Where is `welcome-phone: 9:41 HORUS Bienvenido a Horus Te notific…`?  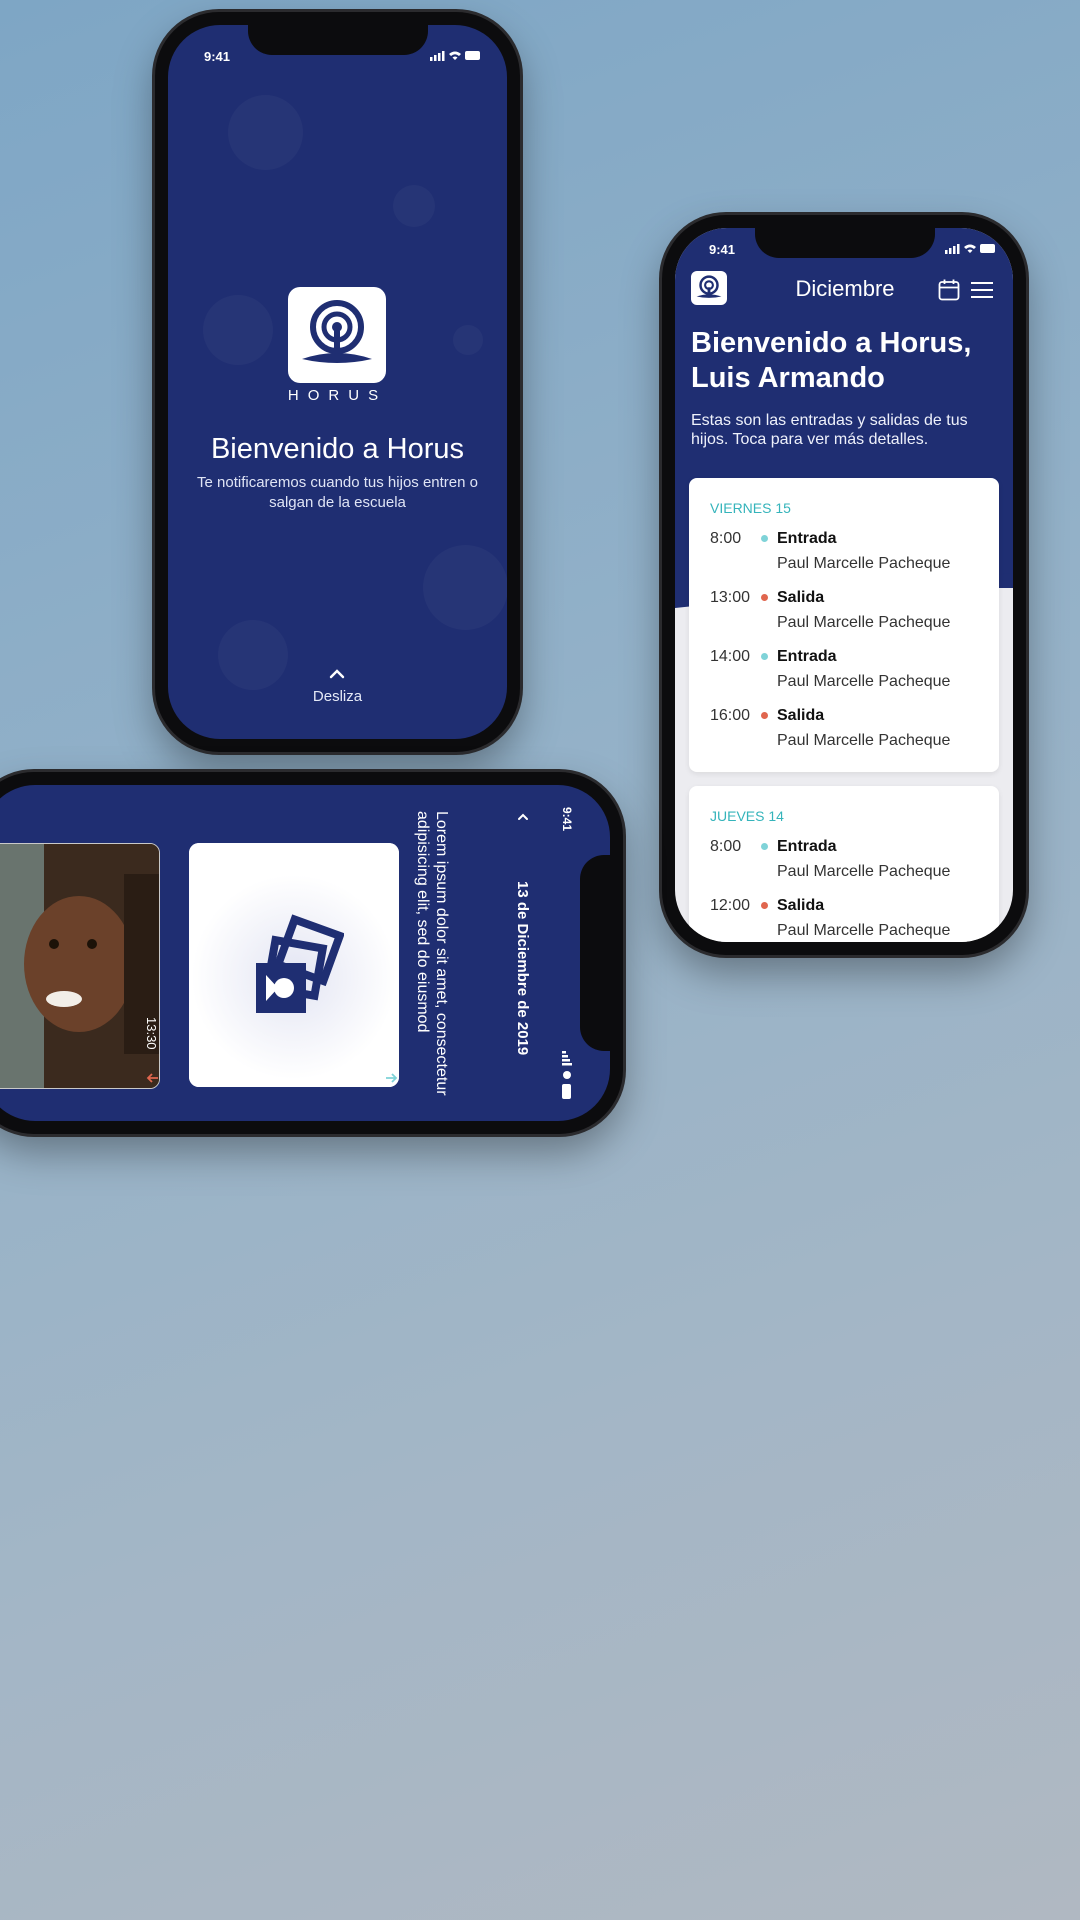
welcome-phone: 9:41 HORUS Bienvenido a Horus Te notific… is located at coordinates (337, 382).